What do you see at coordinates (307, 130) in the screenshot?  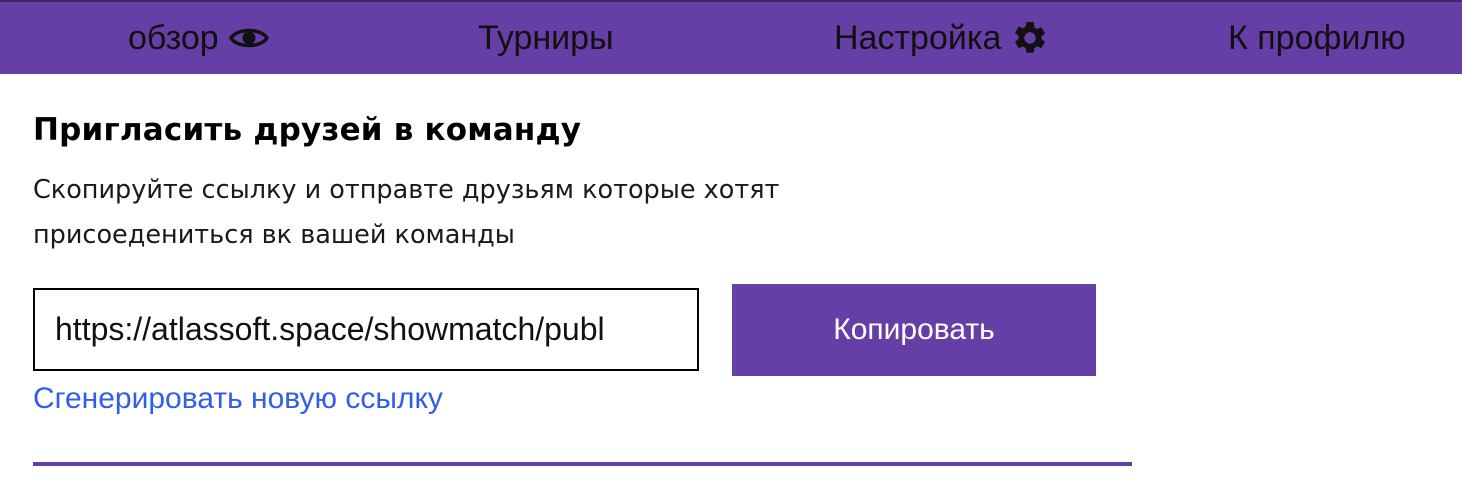 I see `invite-title: Пригласить друзей в команду` at bounding box center [307, 130].